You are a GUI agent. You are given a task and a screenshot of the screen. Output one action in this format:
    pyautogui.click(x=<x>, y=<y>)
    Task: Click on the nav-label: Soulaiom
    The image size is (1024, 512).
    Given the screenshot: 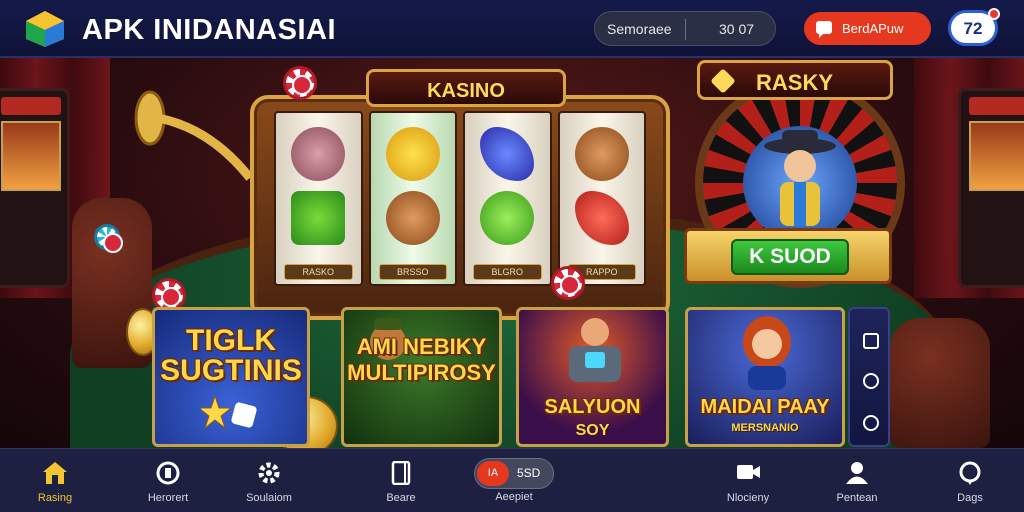 What is the action you would take?
    pyautogui.click(x=269, y=498)
    